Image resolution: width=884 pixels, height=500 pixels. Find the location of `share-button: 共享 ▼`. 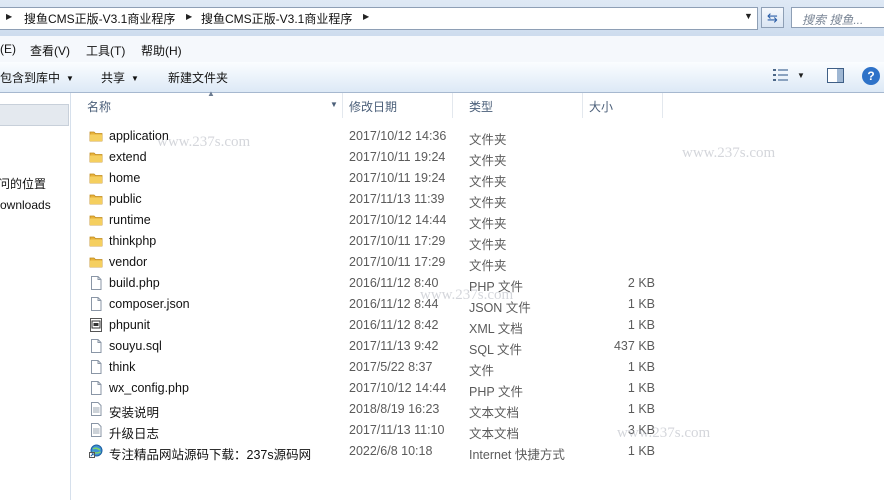

share-button: 共享 ▼ is located at coordinates (120, 77).